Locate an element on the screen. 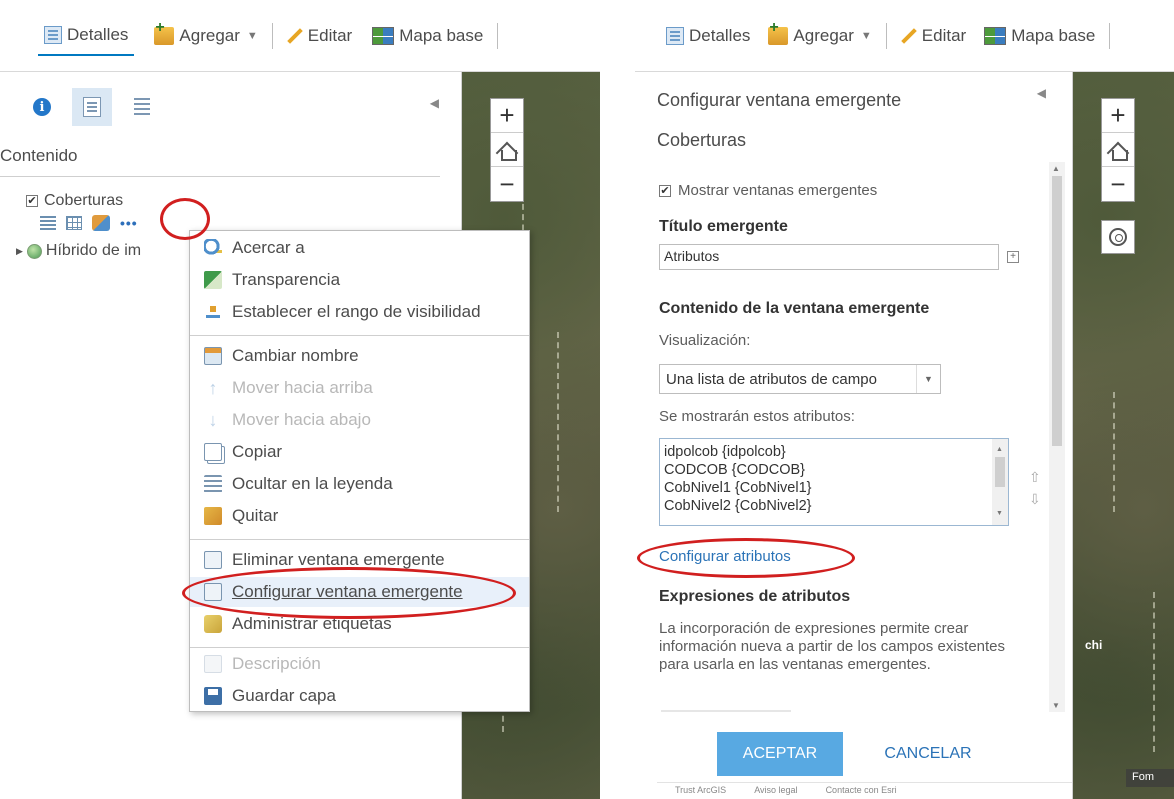 This screenshot has height=799, width=1174. menu-item-configure-popup: Configurar ventana emergente is located at coordinates (359, 592).